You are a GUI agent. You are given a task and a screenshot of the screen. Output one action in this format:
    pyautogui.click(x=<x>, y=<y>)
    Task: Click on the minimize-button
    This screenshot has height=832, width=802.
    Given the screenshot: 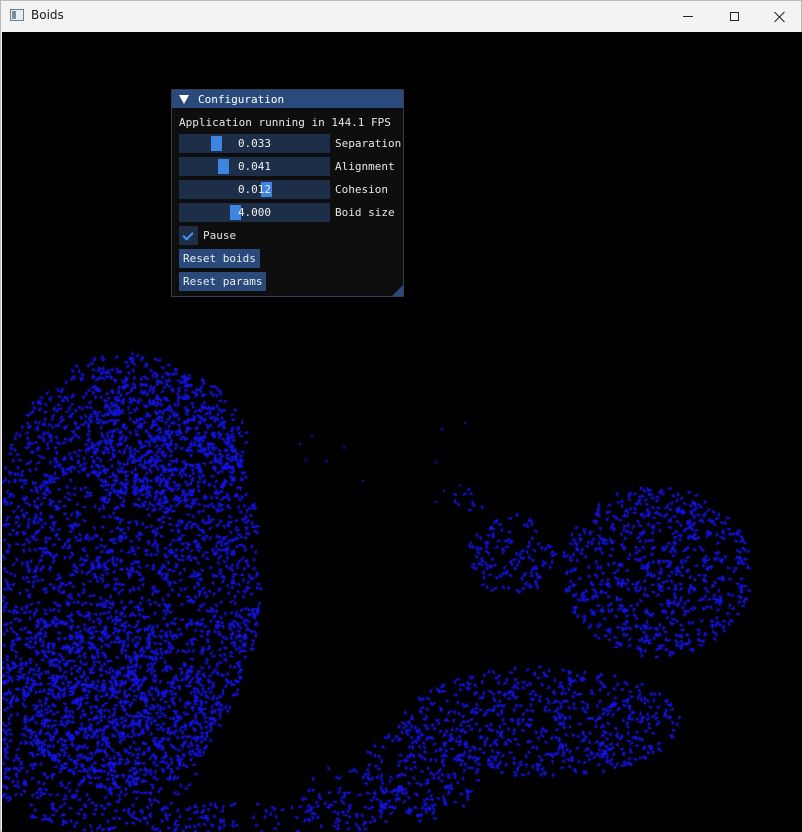 What is the action you would take?
    pyautogui.click(x=688, y=16)
    